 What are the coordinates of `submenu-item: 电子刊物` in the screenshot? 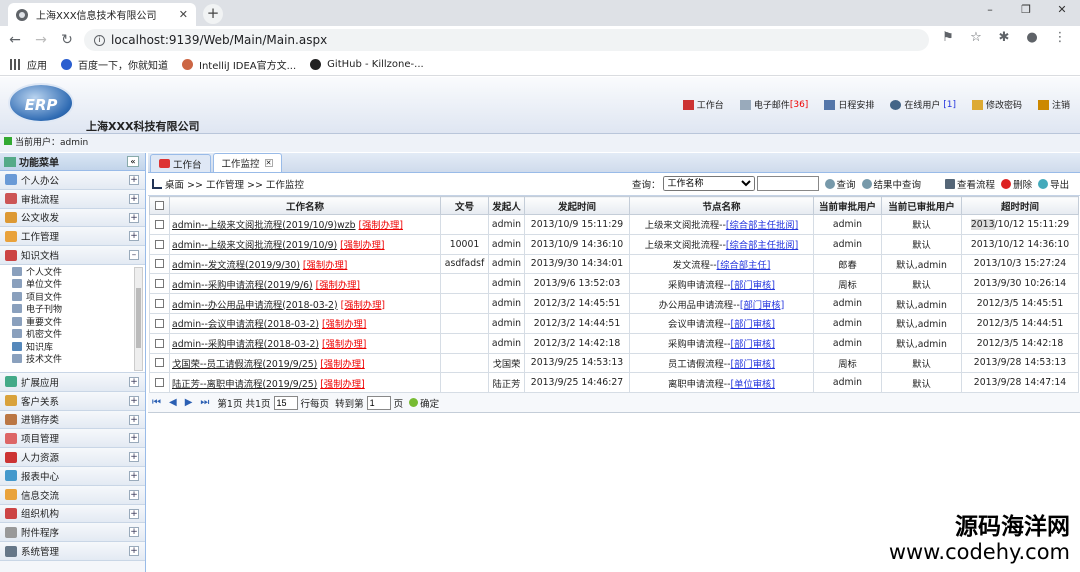 It's located at (78, 308).